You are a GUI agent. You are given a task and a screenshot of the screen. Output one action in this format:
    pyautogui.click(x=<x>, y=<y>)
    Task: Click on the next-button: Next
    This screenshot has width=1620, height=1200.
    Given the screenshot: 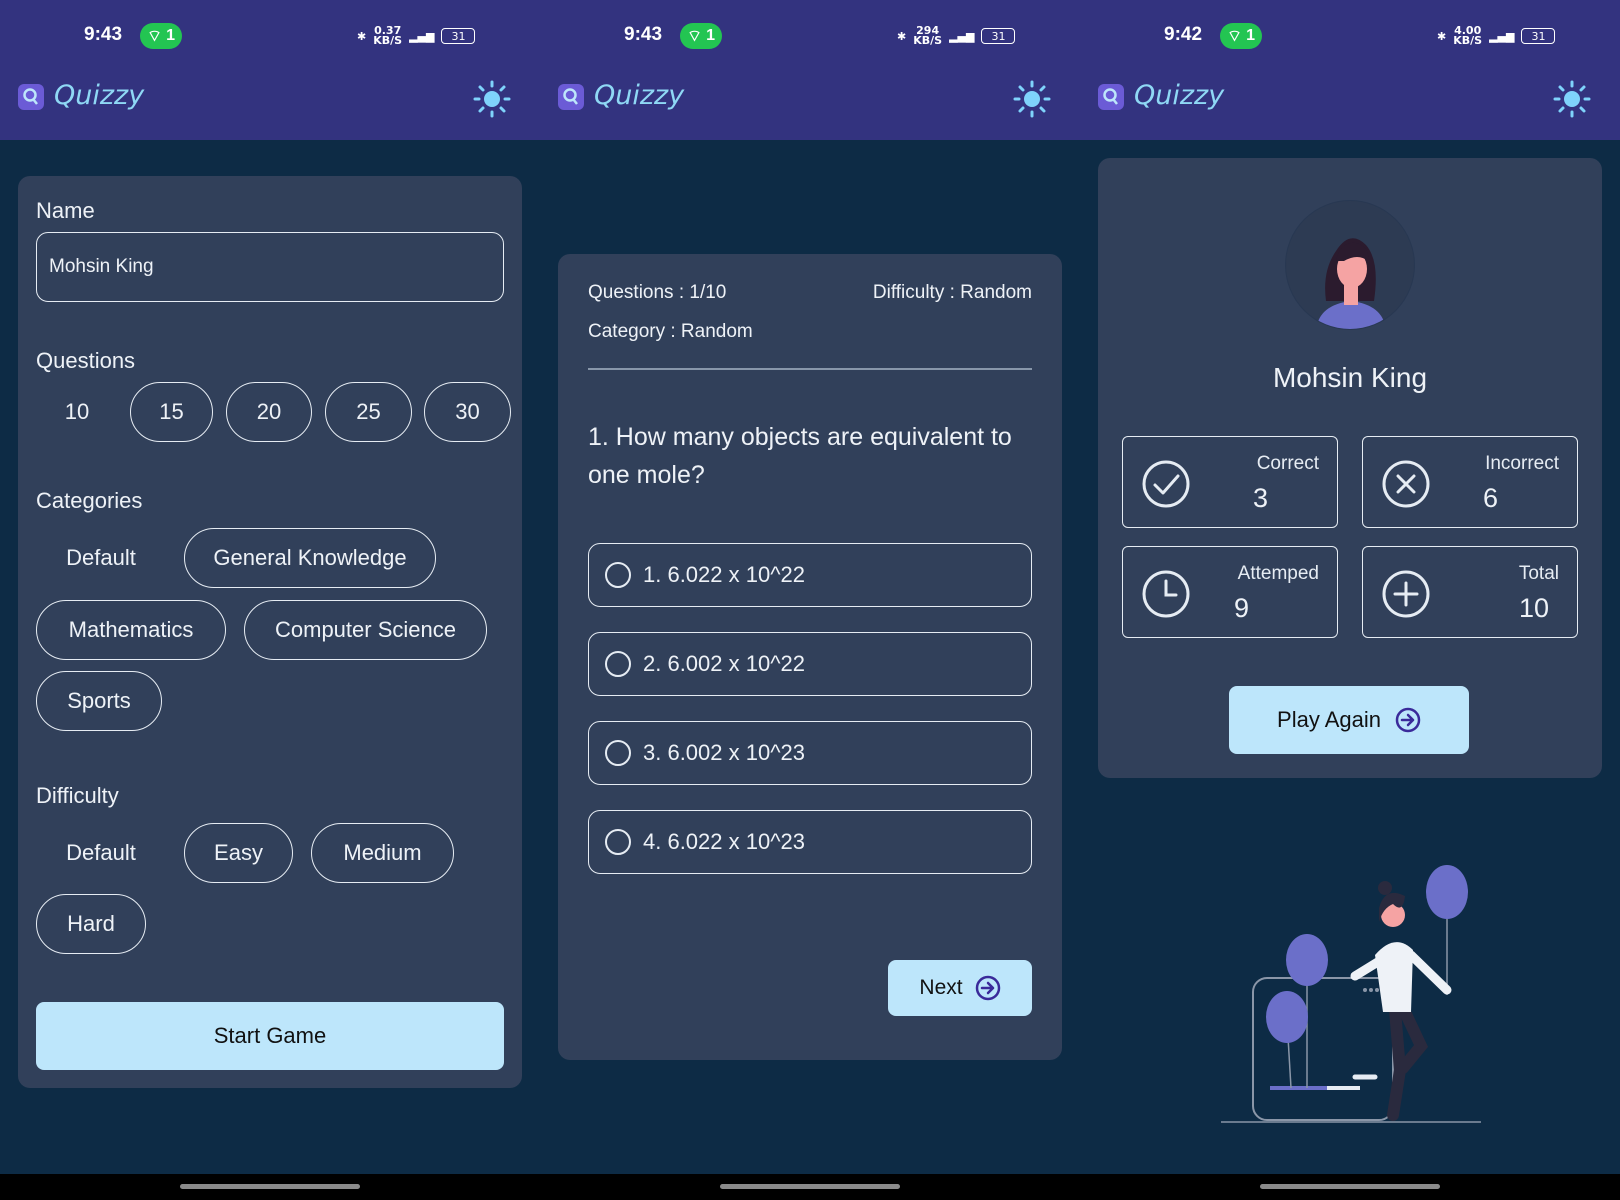 What is the action you would take?
    pyautogui.click(x=960, y=988)
    